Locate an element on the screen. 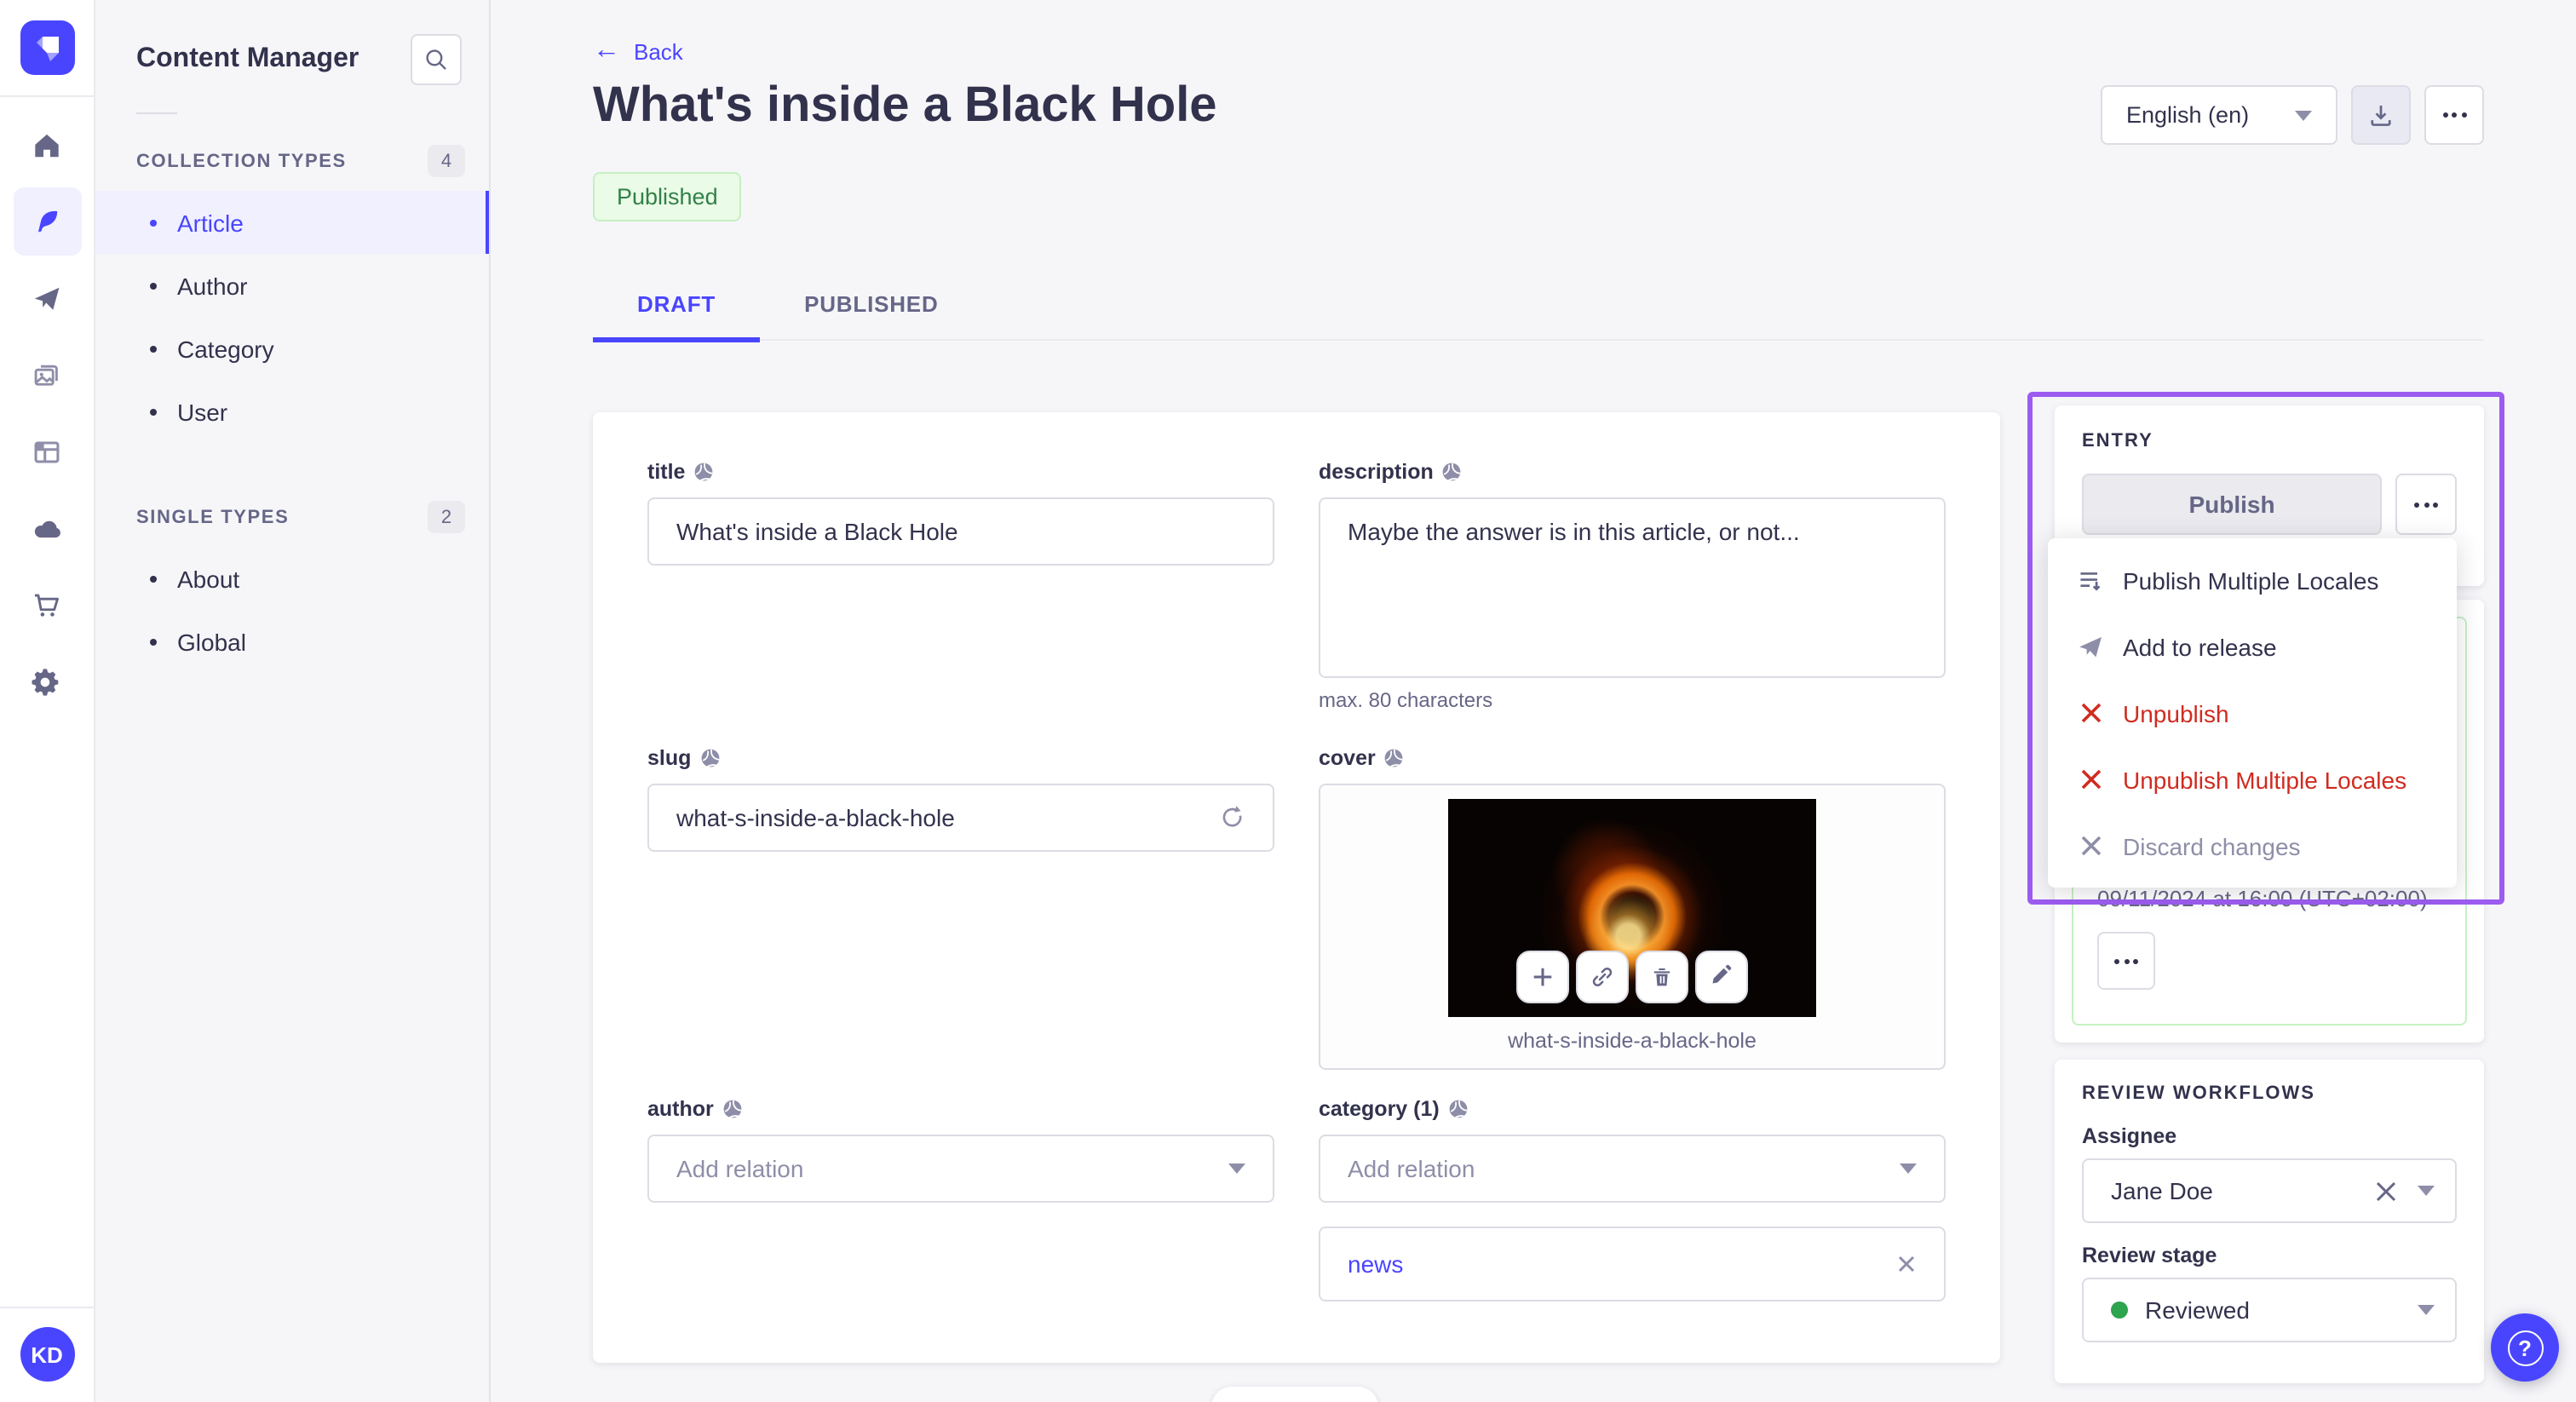 The width and height of the screenshot is (2576, 1402). cover-label: cover is located at coordinates (1348, 758).